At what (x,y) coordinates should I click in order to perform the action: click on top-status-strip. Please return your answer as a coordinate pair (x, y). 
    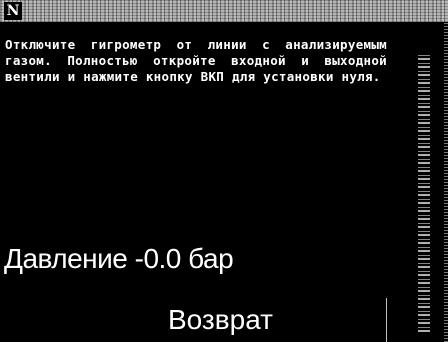
    Looking at the image, I should click on (224, 11).